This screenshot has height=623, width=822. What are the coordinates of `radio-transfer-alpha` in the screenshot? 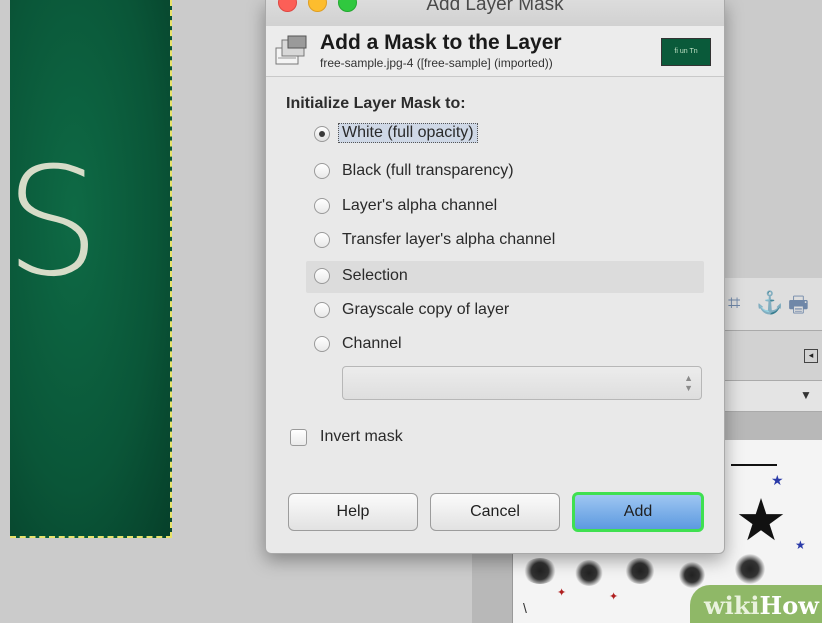 It's located at (322, 240).